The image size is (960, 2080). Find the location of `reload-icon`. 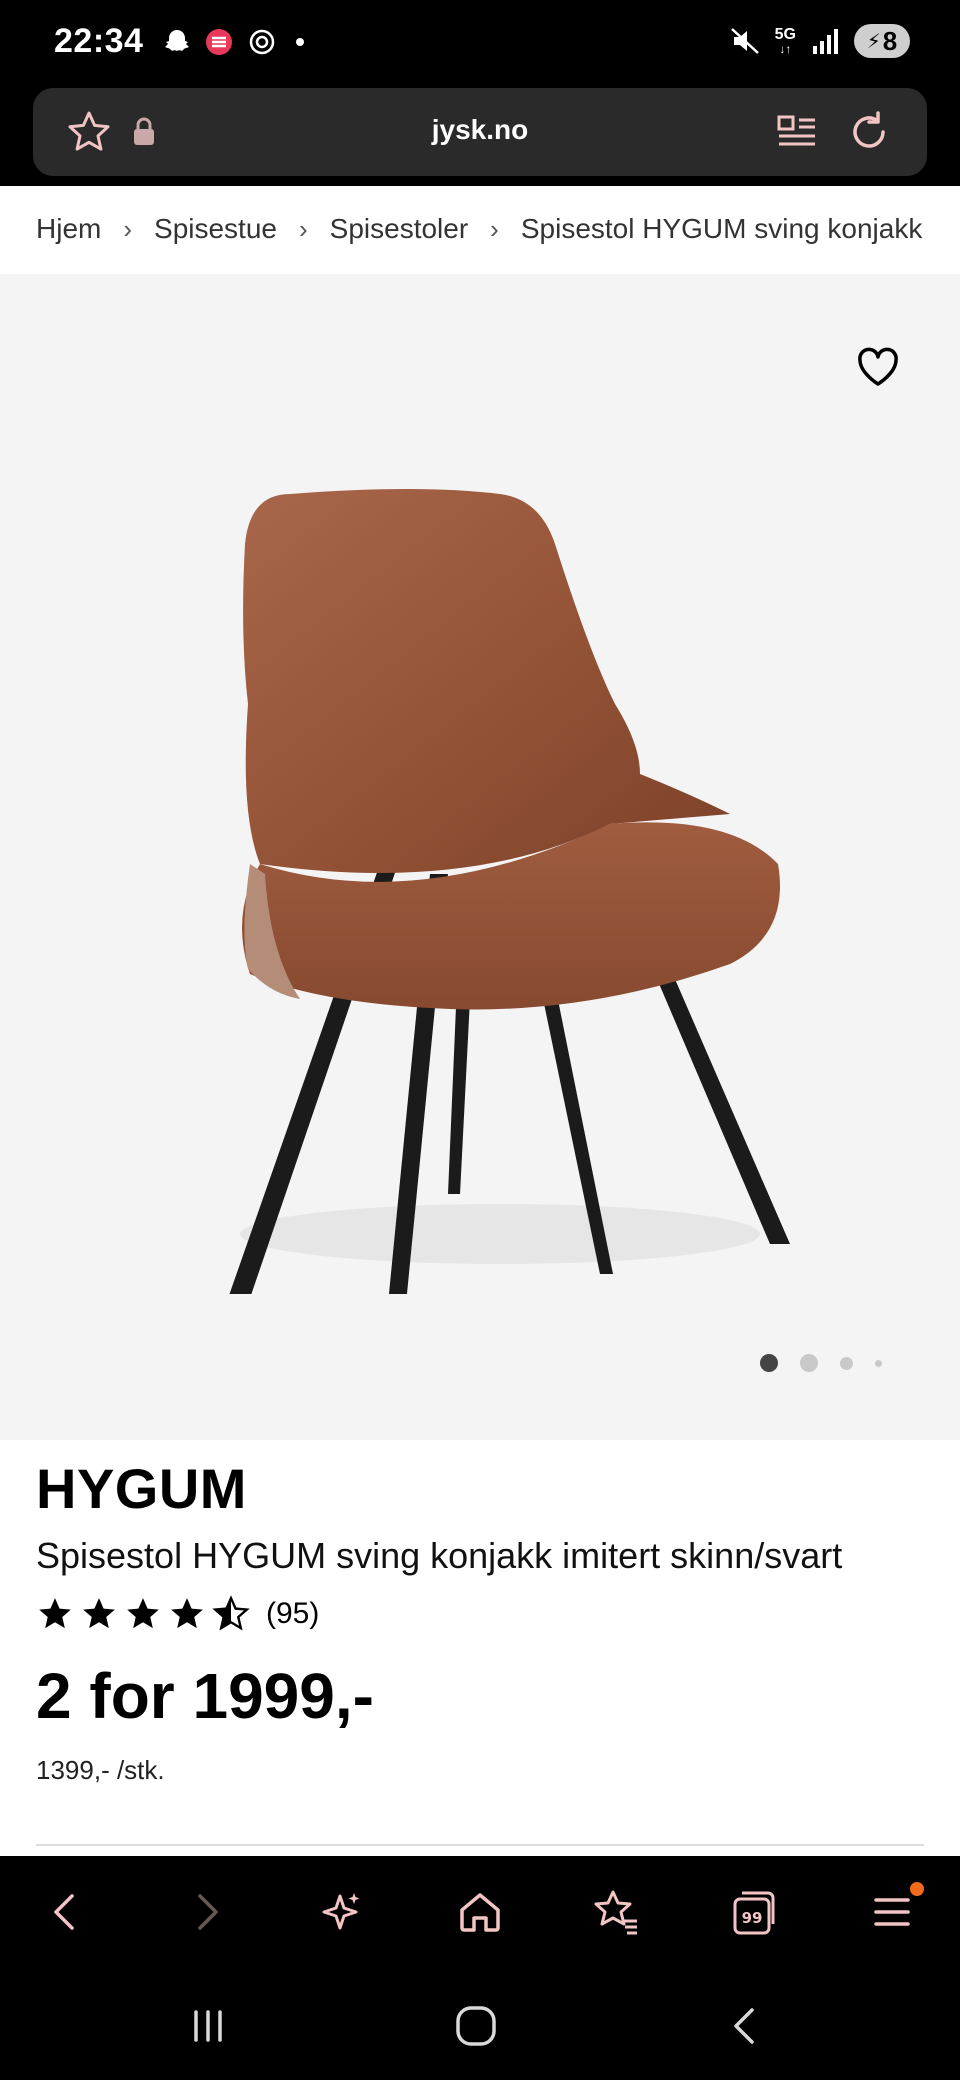

reload-icon is located at coordinates (869, 132).